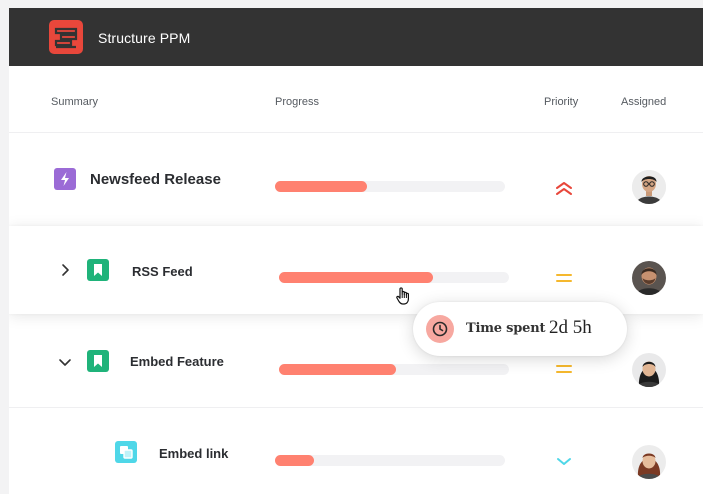 This screenshot has width=703, height=494. Describe the element at coordinates (177, 361) in the screenshot. I see `row-label: Embed Feature` at that location.